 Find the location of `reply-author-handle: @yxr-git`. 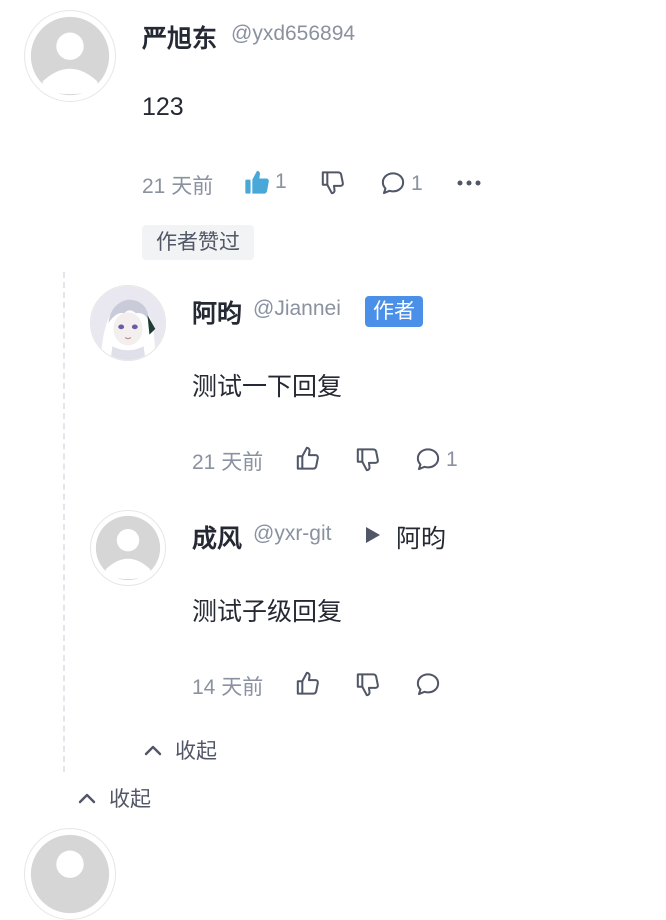

reply-author-handle: @yxr-git is located at coordinates (292, 534).